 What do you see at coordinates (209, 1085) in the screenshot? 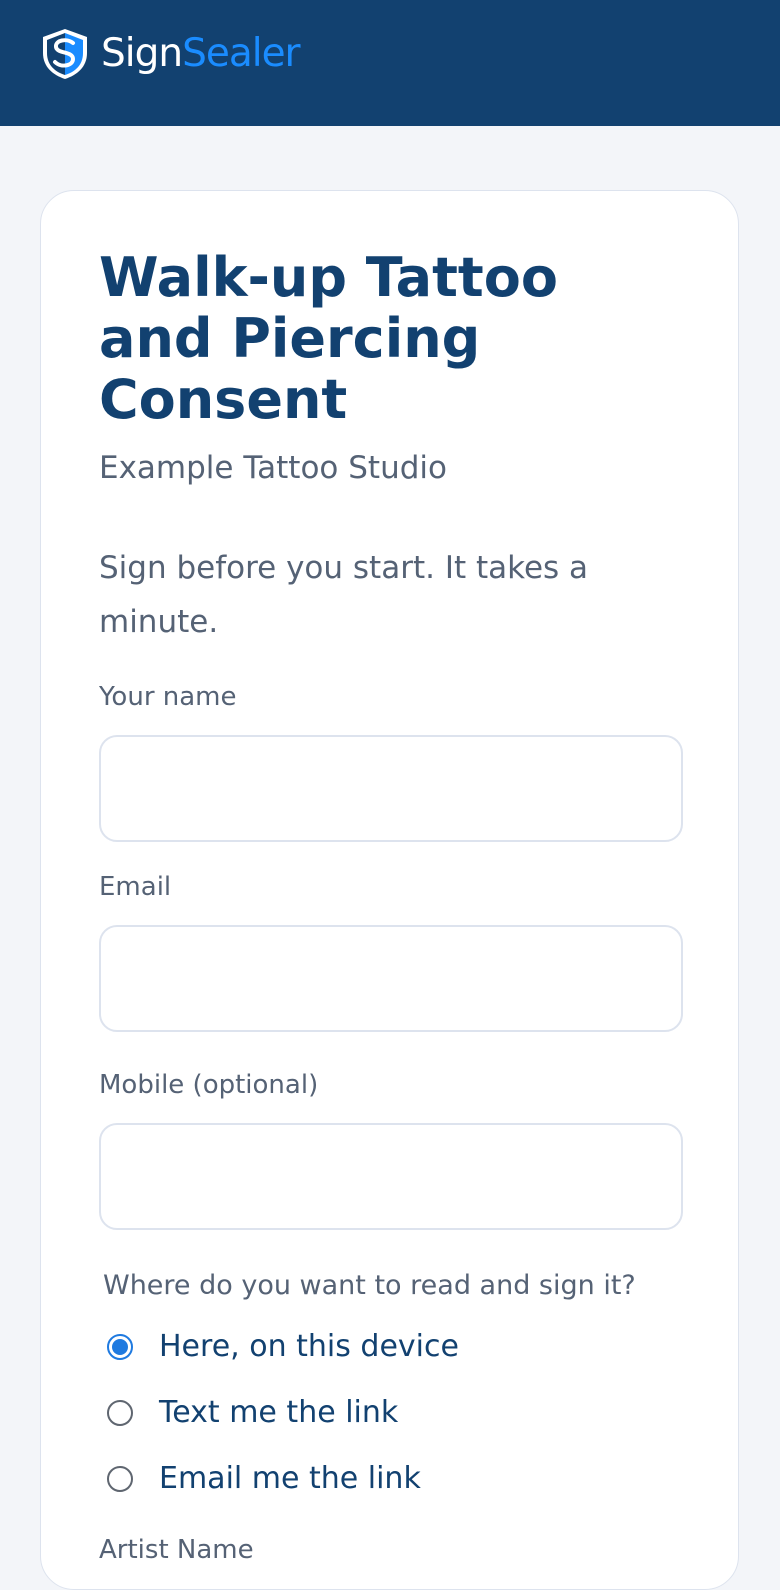
I see `mobile-label: Mobile (optional)` at bounding box center [209, 1085].